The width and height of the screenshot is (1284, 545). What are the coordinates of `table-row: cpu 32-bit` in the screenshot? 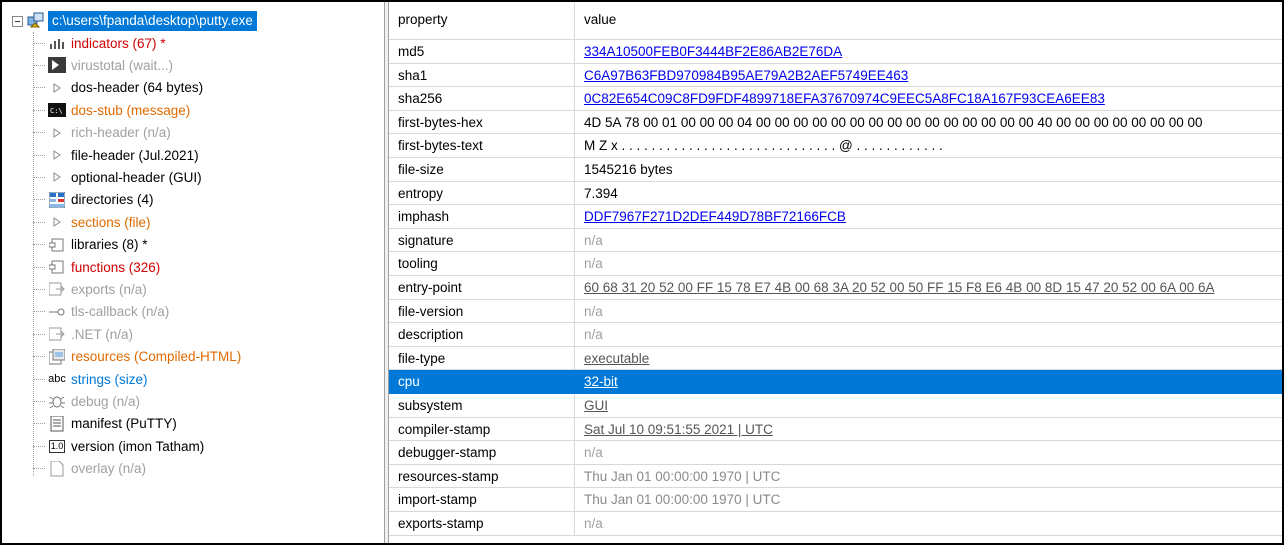 It's located at (835, 382).